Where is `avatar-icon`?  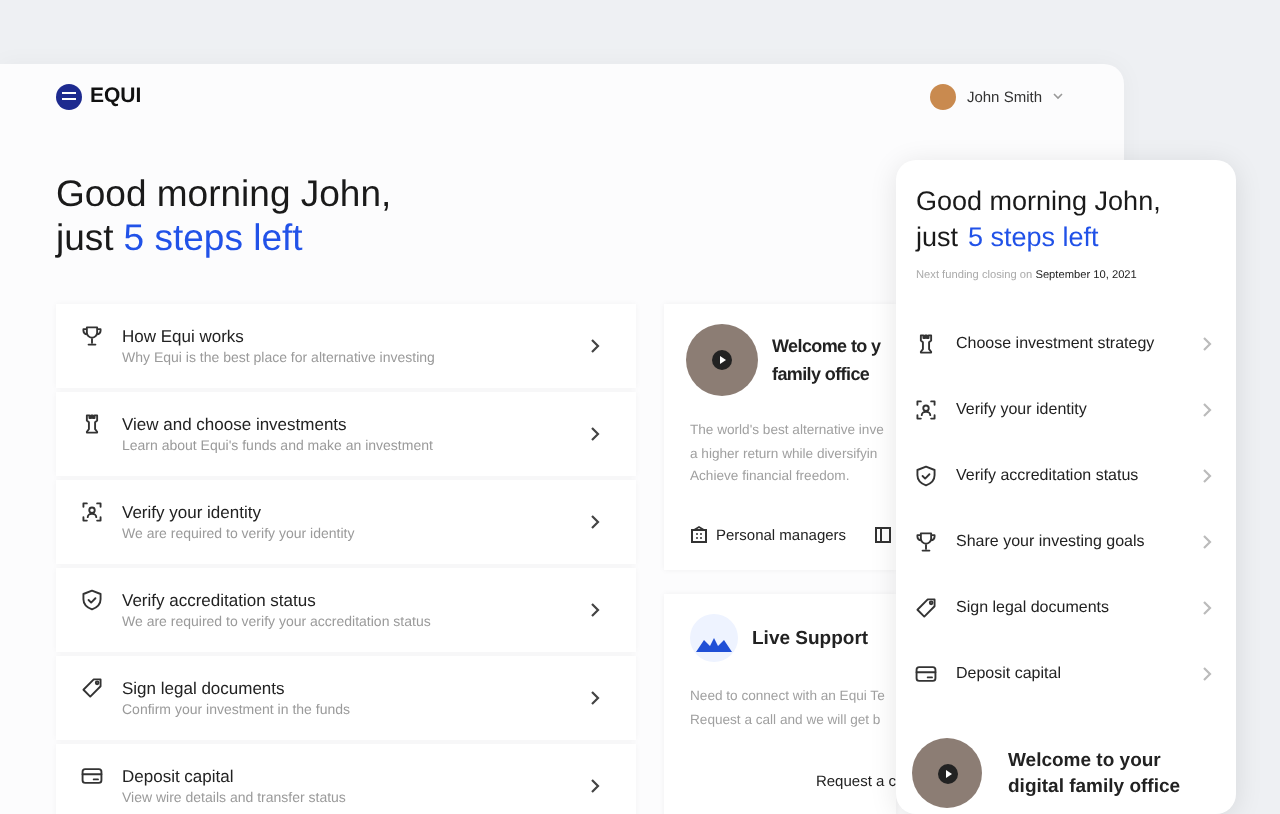
avatar-icon is located at coordinates (943, 96).